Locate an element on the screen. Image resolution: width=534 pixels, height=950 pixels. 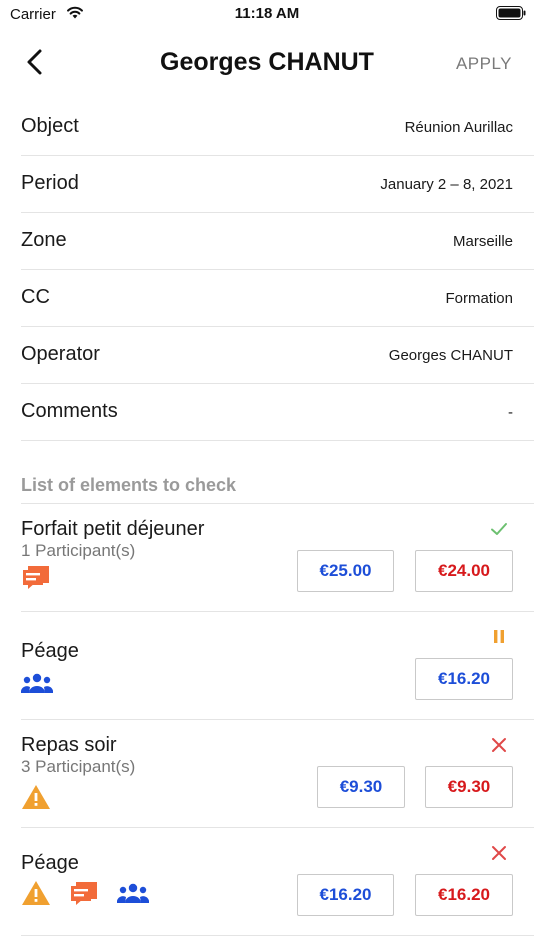
checked-amount-button: €24.00 is located at coordinates (464, 571).